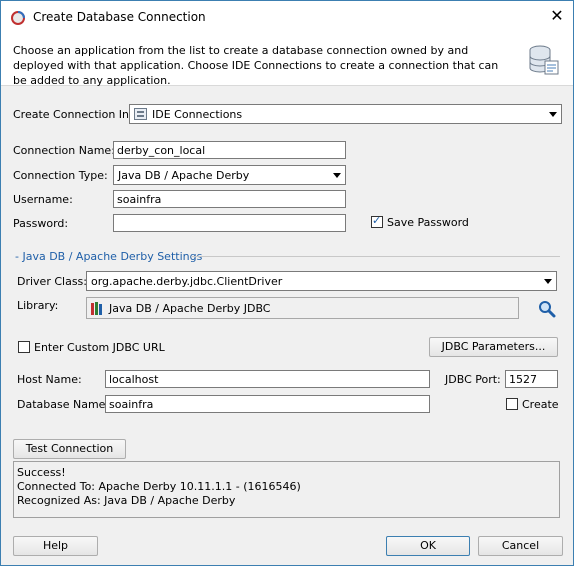 Image resolution: width=574 pixels, height=566 pixels. What do you see at coordinates (229, 150) in the screenshot?
I see `connection-name-field` at bounding box center [229, 150].